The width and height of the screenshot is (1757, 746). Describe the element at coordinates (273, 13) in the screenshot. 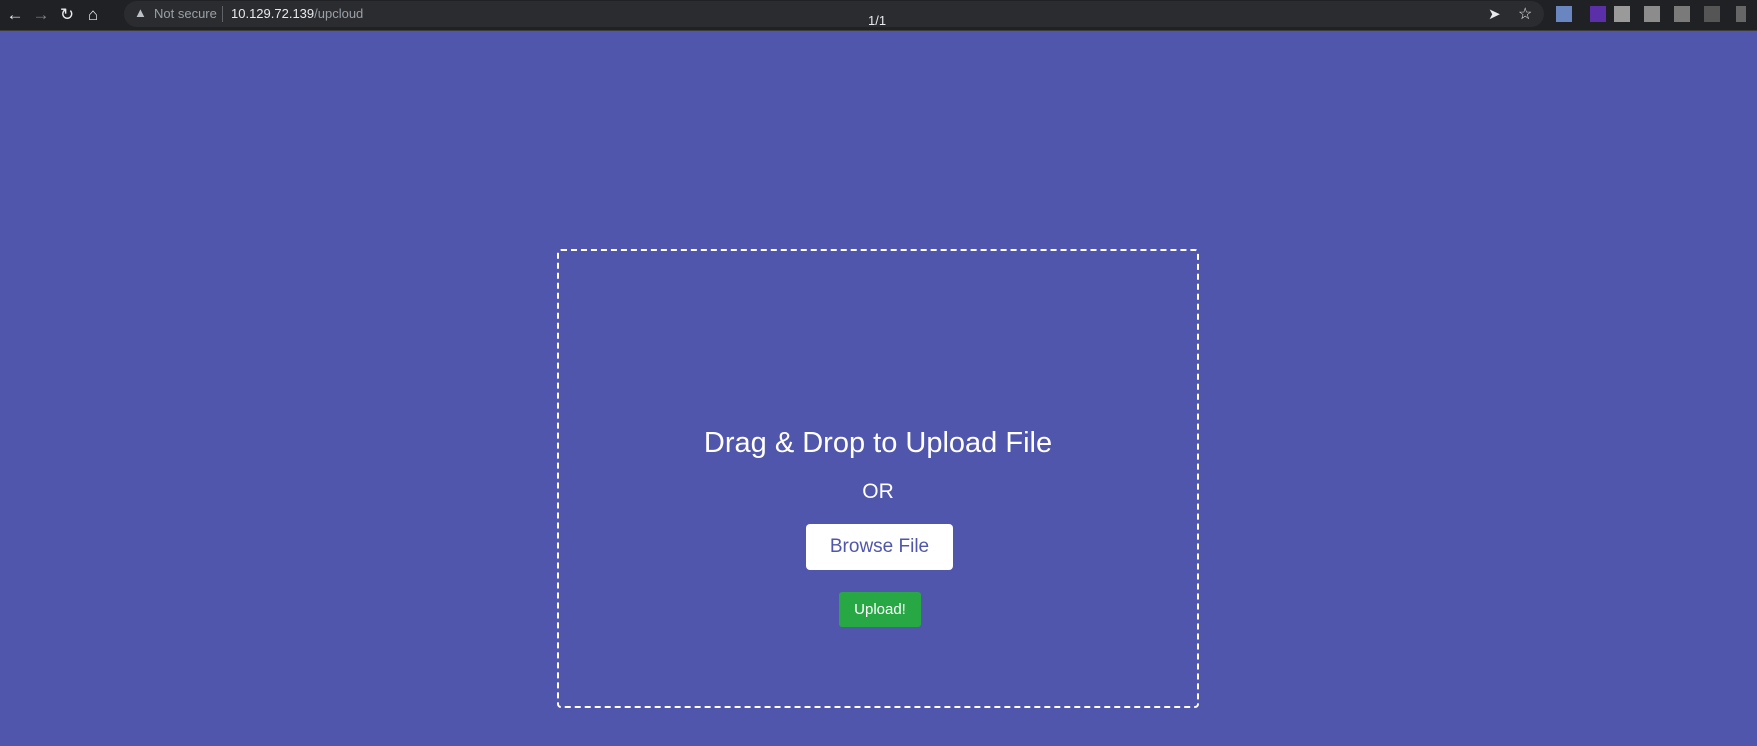

I see `url-host: 10.129.72.139` at that location.